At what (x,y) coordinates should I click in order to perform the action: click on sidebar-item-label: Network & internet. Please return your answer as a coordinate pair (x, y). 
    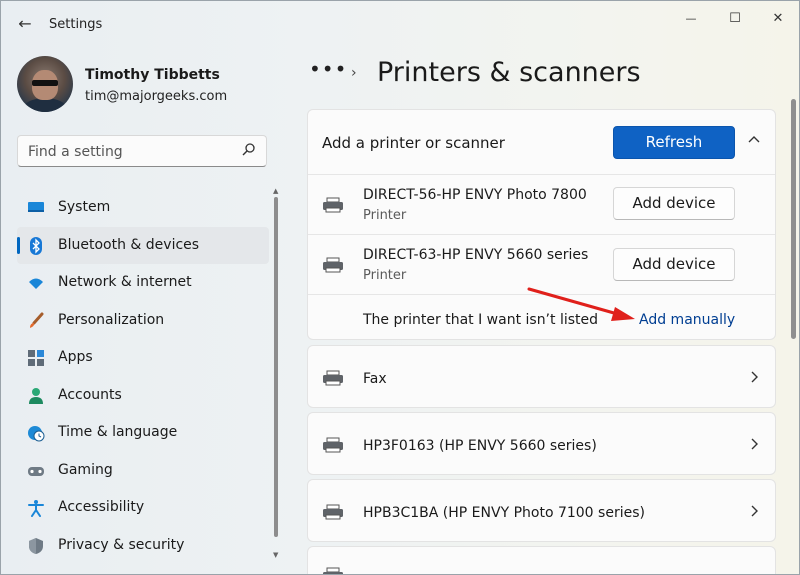
    Looking at the image, I should click on (125, 282).